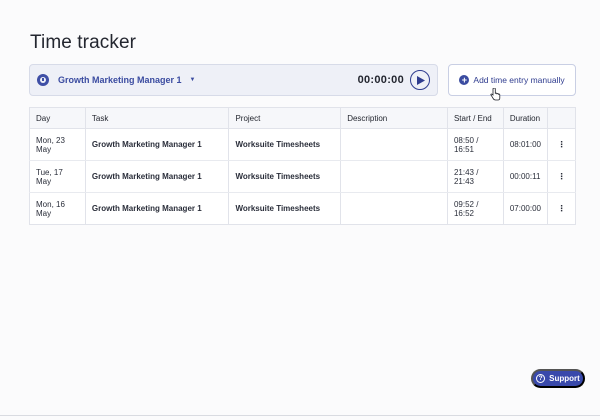  Describe the element at coordinates (525, 144) in the screenshot. I see `cell-duration: 08:01:00` at that location.